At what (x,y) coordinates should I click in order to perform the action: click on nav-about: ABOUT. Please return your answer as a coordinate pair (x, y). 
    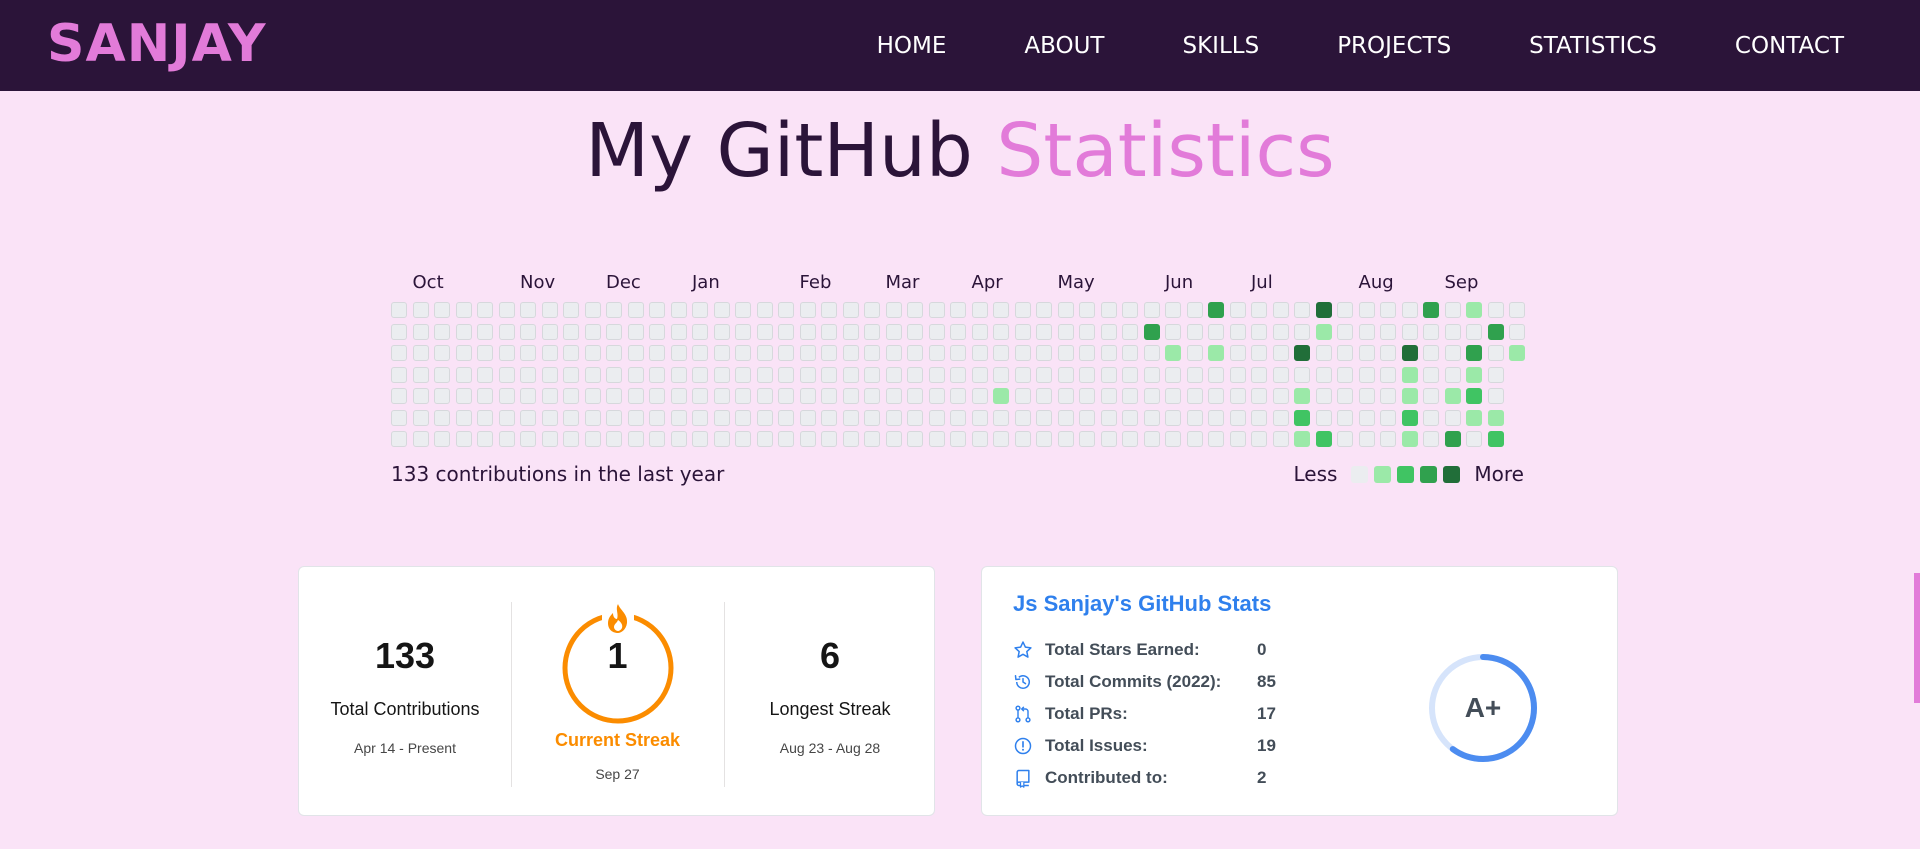
    Looking at the image, I should click on (1064, 46).